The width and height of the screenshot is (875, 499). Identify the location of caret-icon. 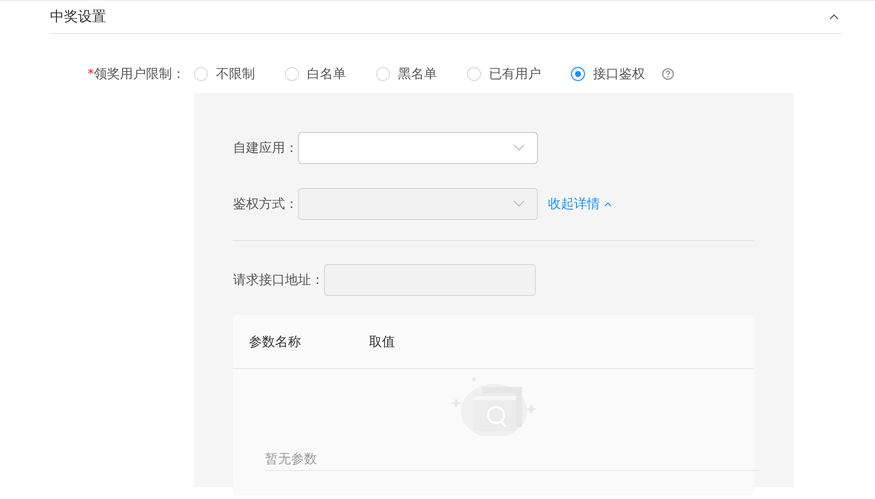
(608, 204).